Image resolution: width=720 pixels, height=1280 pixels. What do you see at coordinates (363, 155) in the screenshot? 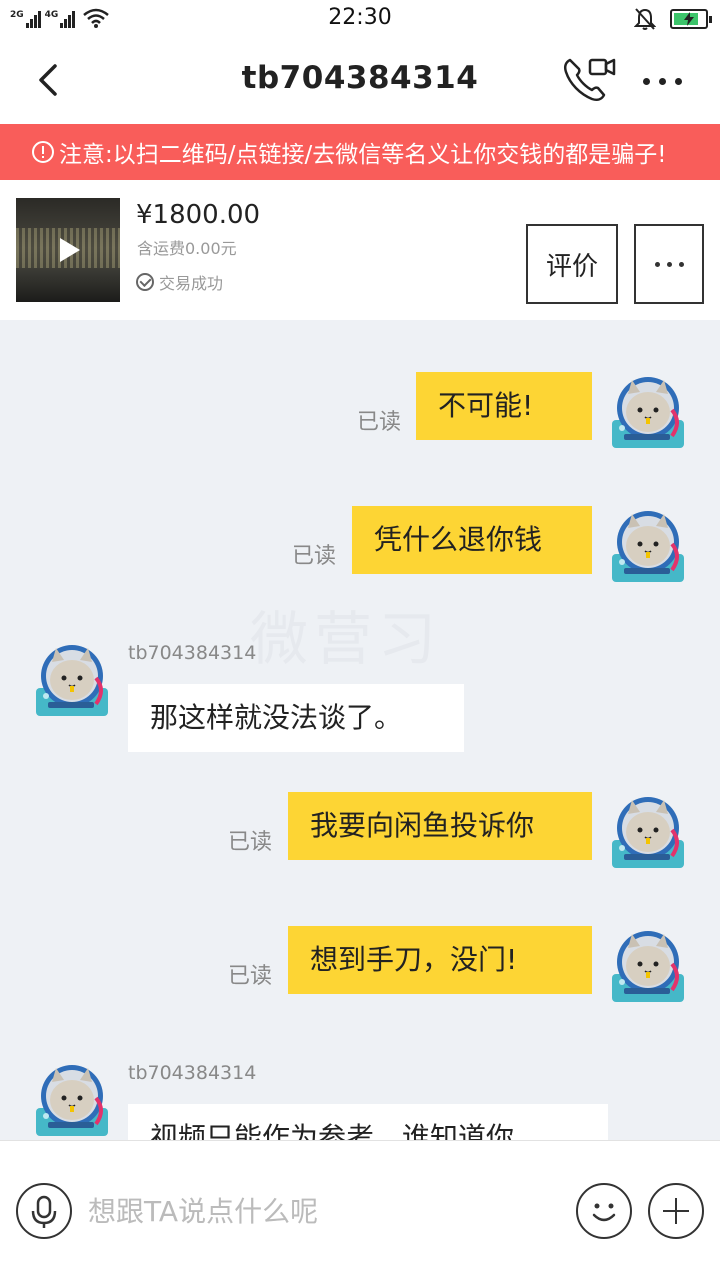
I see `warning-text: 注意:以扫二维码/点链接/去微信等名义让你交钱的都是骗子!` at bounding box center [363, 155].